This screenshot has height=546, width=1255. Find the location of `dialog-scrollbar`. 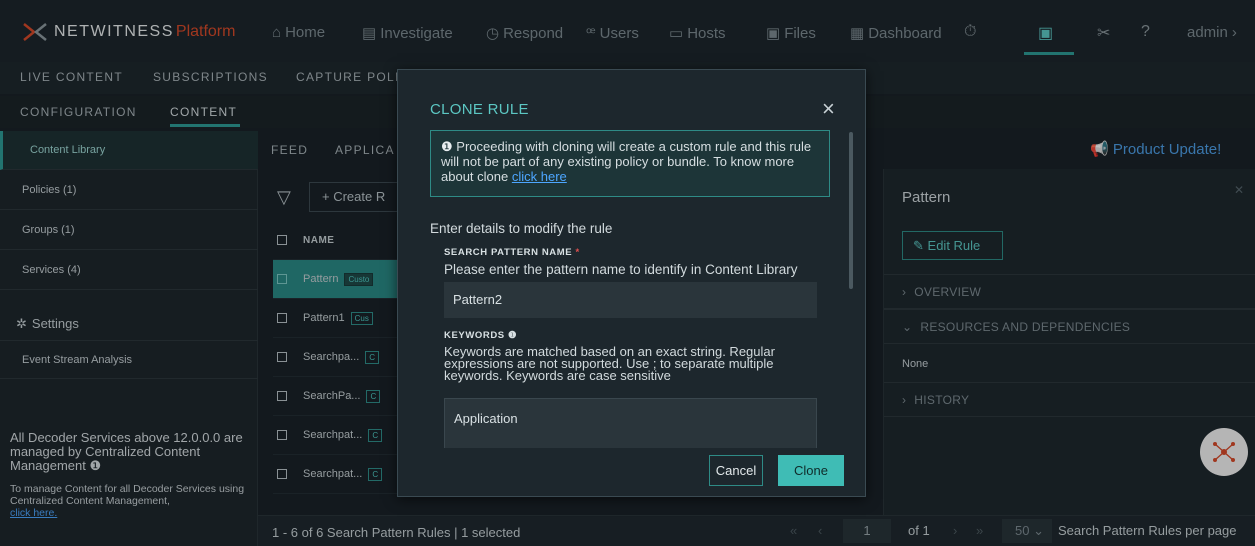

dialog-scrollbar is located at coordinates (851, 210).